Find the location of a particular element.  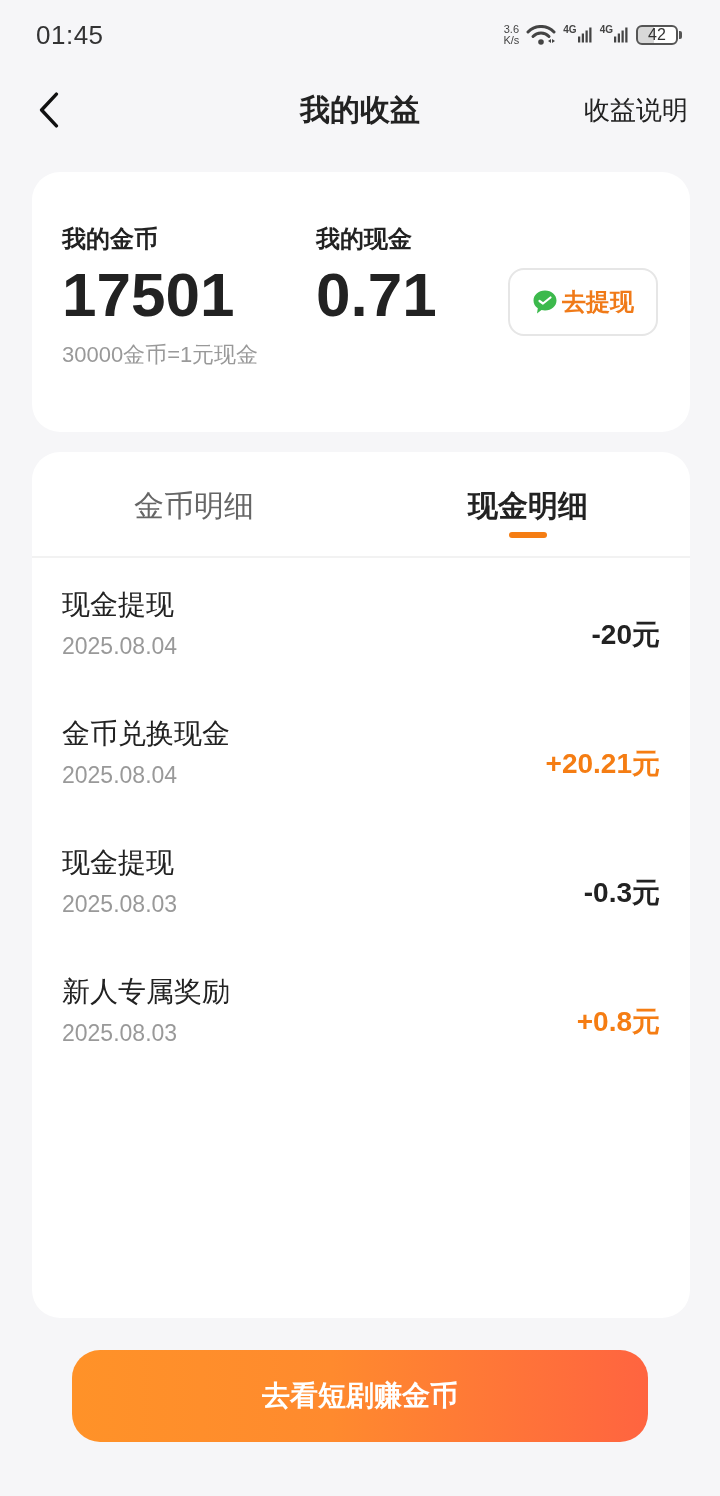

record-title: 新人专属奖励 is located at coordinates (146, 992).